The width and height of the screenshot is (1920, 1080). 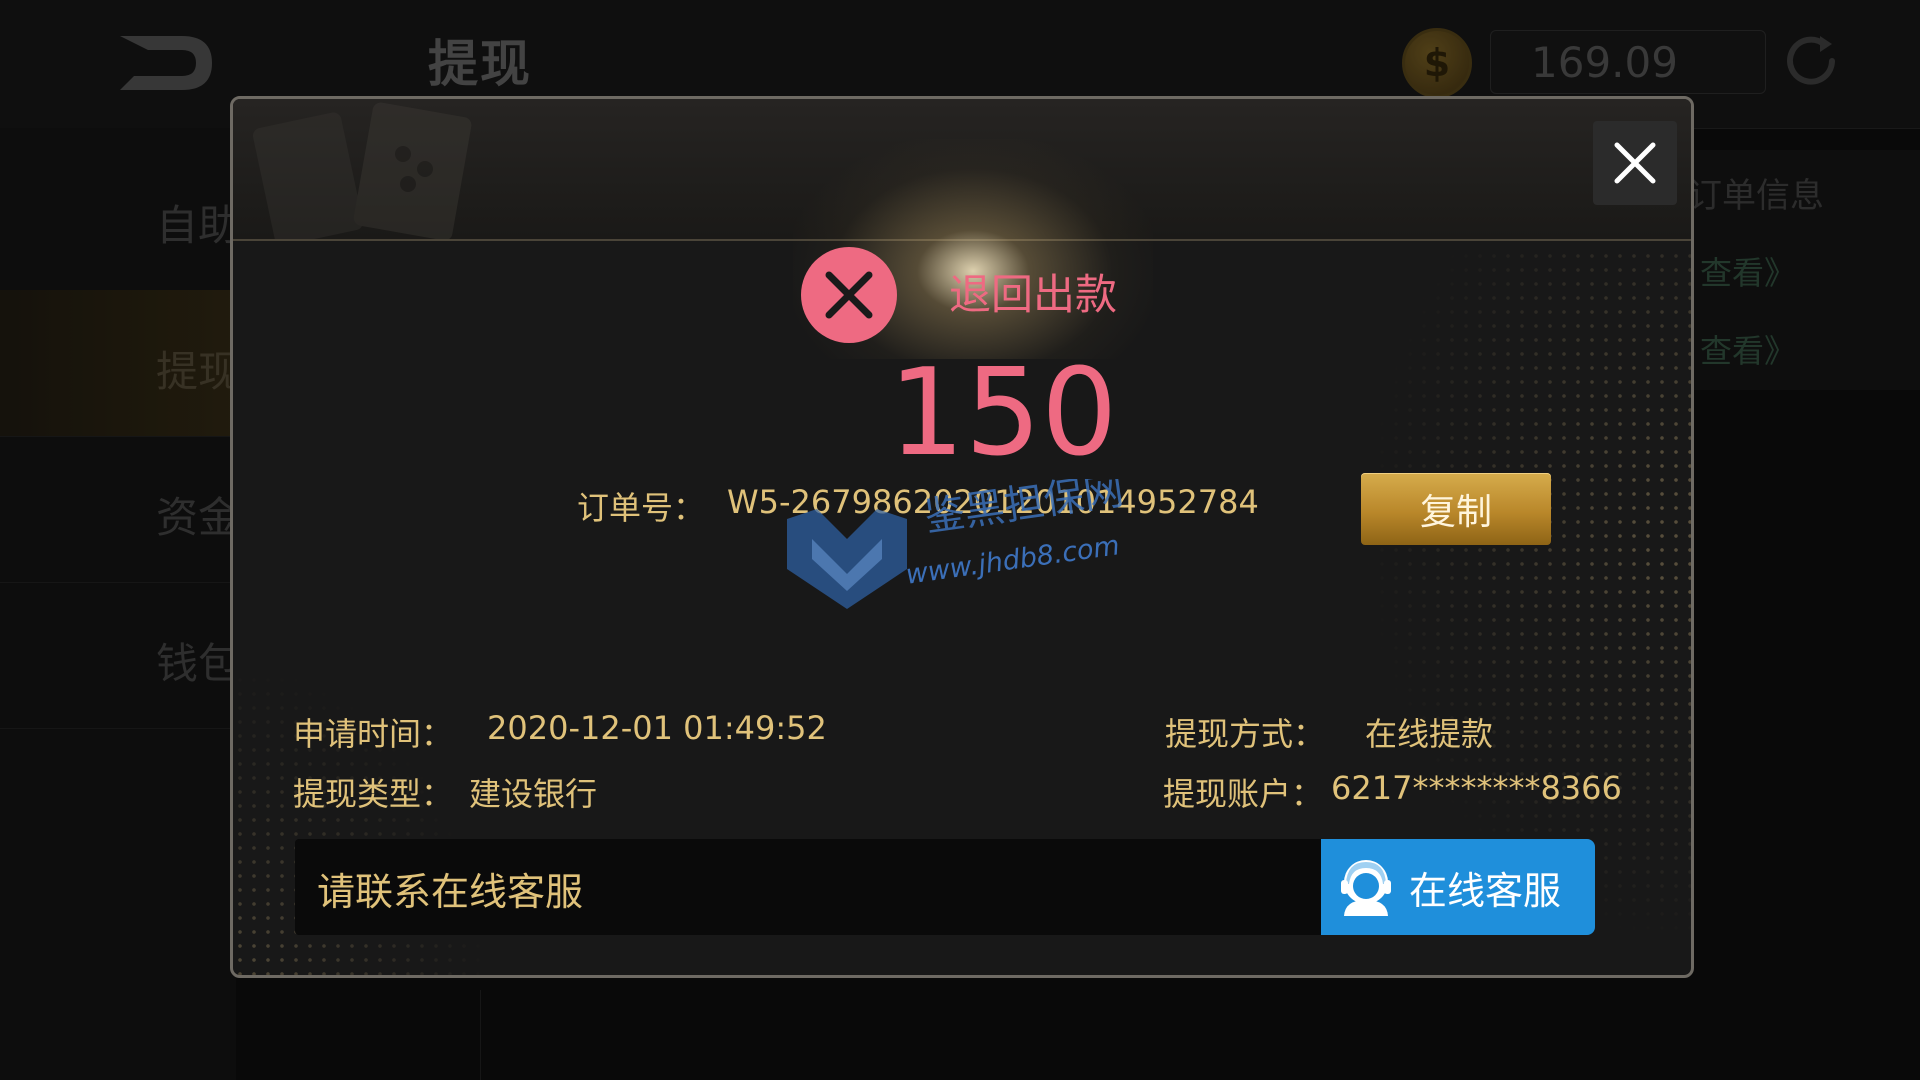 I want to click on copy-button: 复制, so click(x=1456, y=509).